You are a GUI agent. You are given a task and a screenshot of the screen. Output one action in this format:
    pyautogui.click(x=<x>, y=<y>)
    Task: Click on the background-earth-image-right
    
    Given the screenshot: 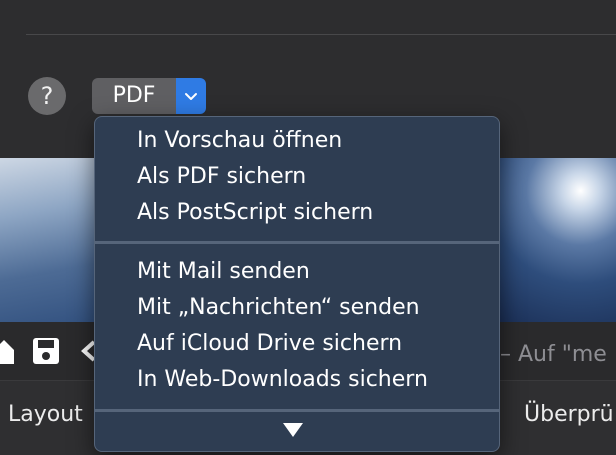 What is the action you would take?
    pyautogui.click(x=557, y=240)
    